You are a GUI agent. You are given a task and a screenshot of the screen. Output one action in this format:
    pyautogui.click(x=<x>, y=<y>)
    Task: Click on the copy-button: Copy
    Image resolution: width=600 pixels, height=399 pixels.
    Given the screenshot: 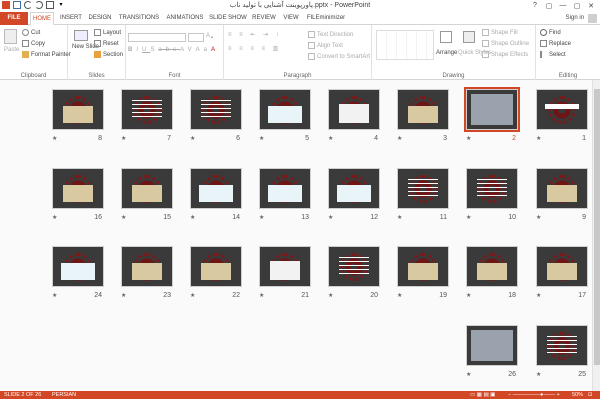 What is the action you would take?
    pyautogui.click(x=33, y=43)
    